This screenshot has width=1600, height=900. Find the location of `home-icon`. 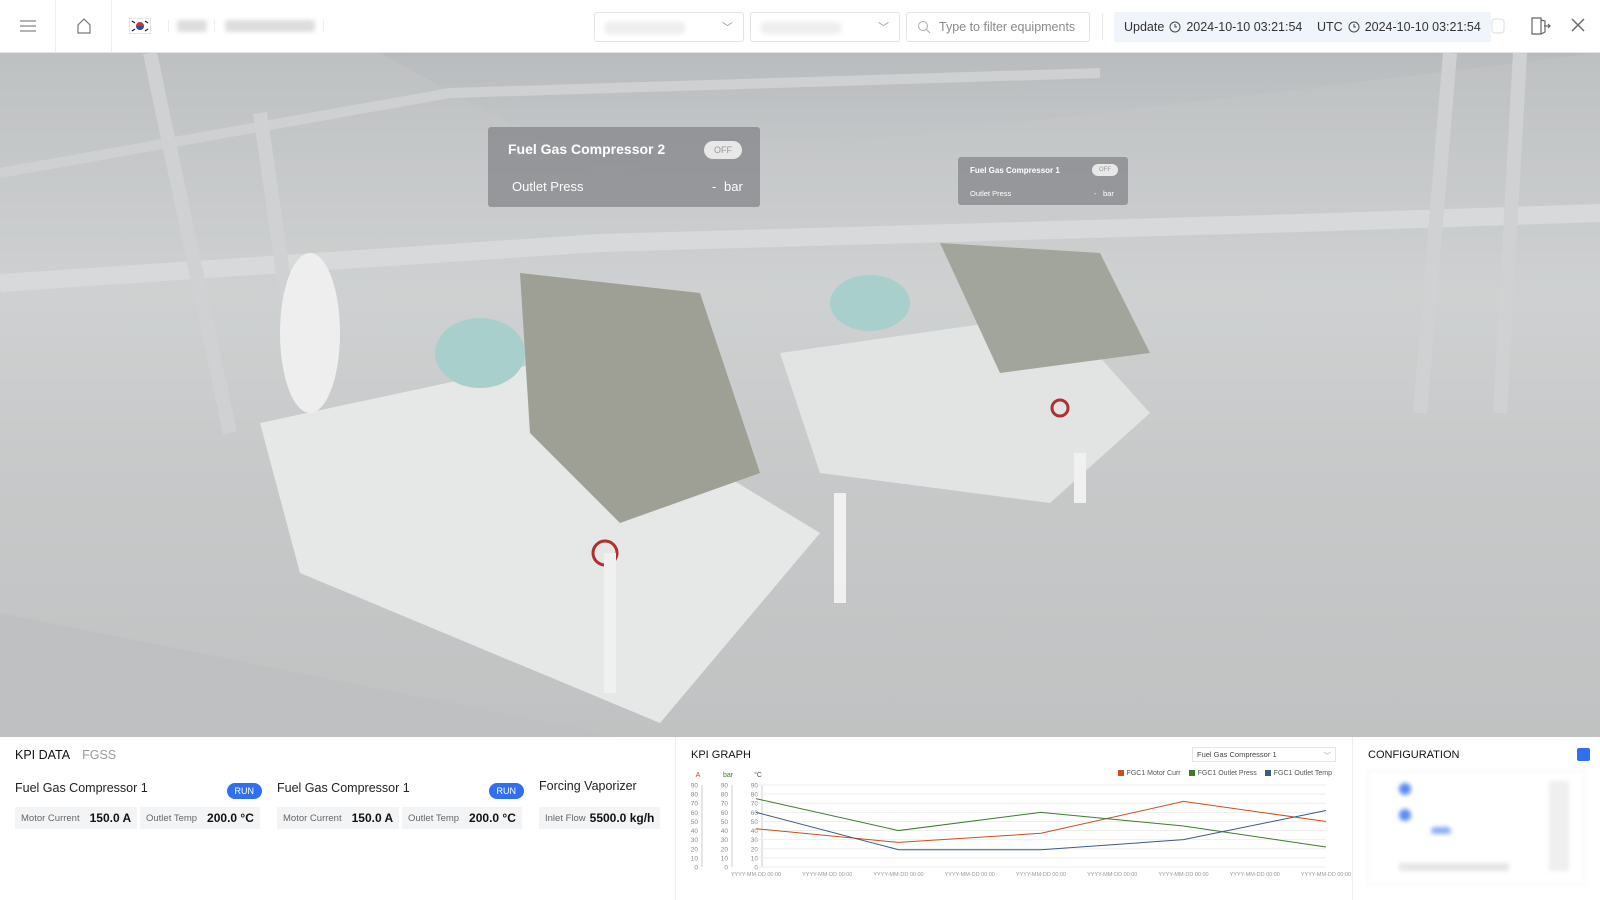

home-icon is located at coordinates (83, 26).